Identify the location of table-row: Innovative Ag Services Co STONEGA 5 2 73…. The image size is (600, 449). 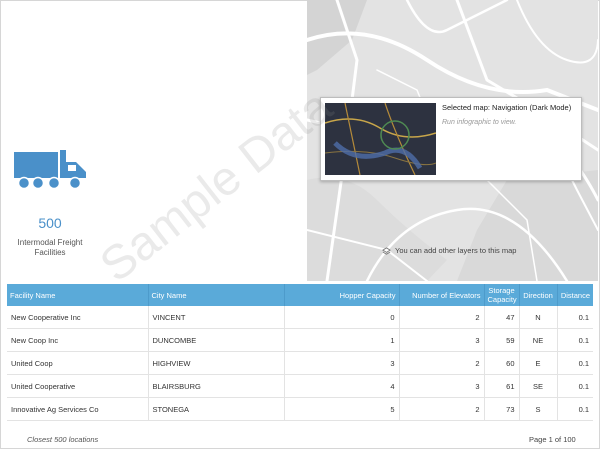
(300, 409).